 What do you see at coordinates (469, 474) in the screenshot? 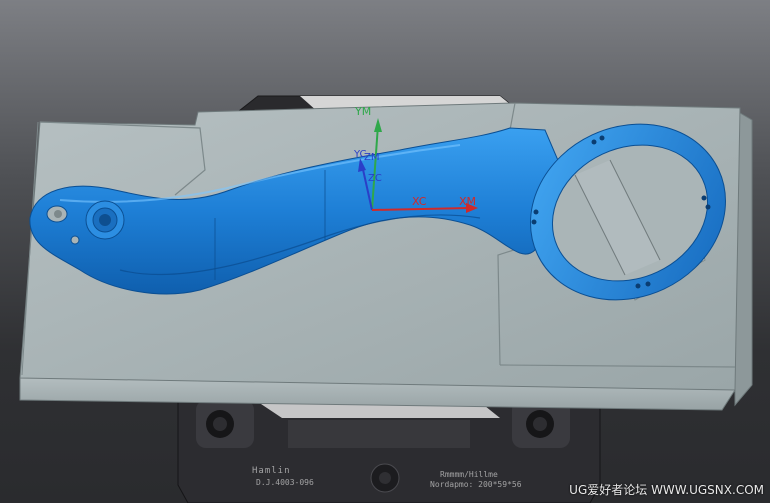
I see `base-plate-text-1: Rmmmm/Hillme` at bounding box center [469, 474].